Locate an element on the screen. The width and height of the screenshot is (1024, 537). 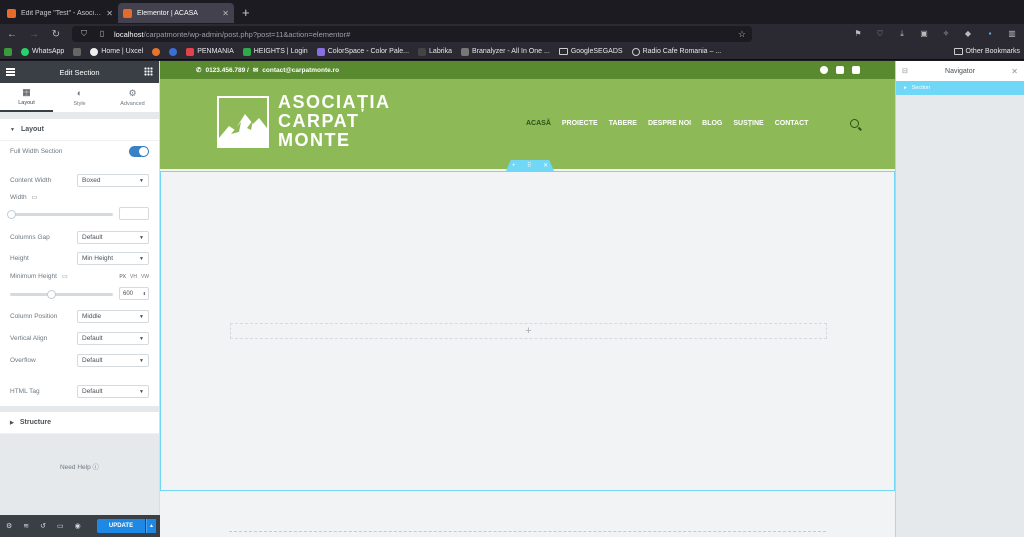
unit-vh: VH is located at coordinates (133, 277).